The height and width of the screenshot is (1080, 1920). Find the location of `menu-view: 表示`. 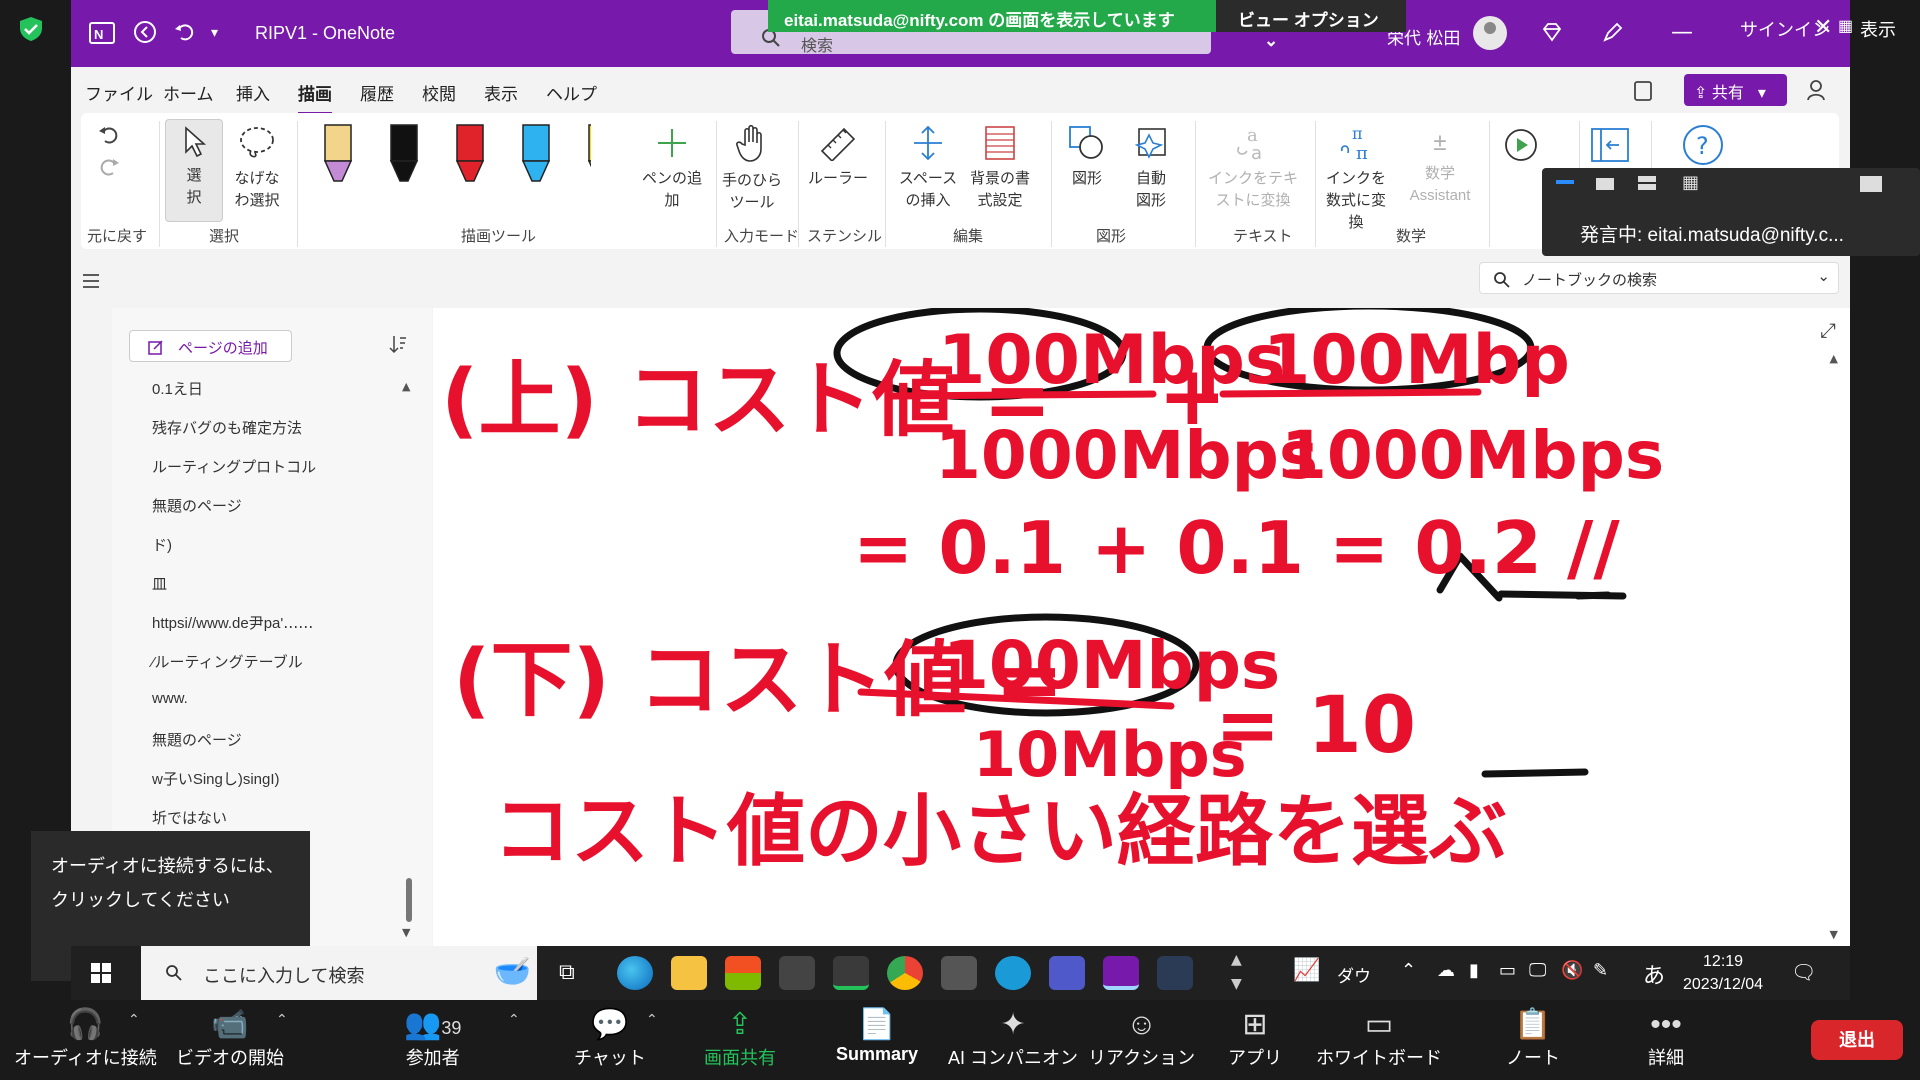

menu-view: 表示 is located at coordinates (501, 92).